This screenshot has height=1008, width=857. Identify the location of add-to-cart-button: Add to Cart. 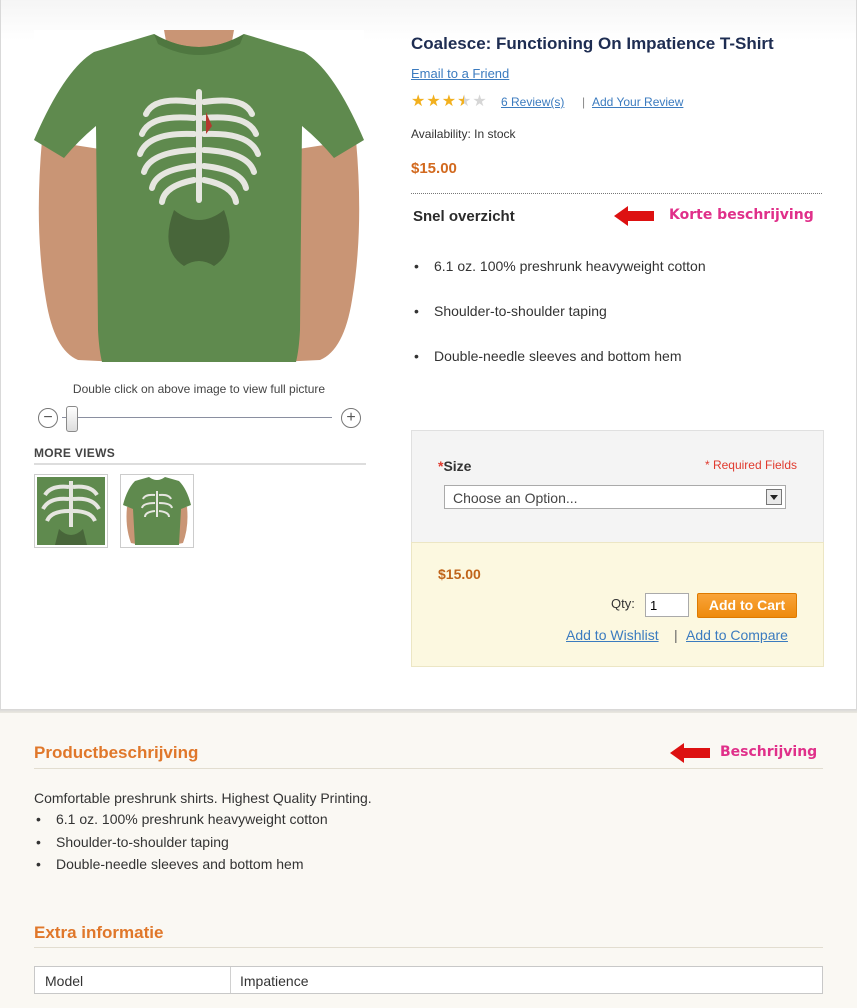
(747, 605).